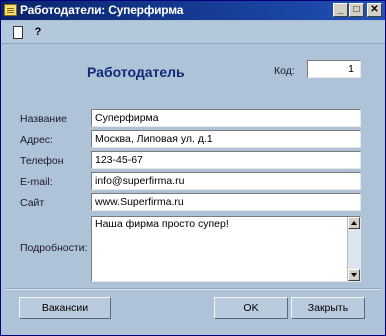 Image resolution: width=386 pixels, height=336 pixels. I want to click on code-field: 1, so click(334, 69).